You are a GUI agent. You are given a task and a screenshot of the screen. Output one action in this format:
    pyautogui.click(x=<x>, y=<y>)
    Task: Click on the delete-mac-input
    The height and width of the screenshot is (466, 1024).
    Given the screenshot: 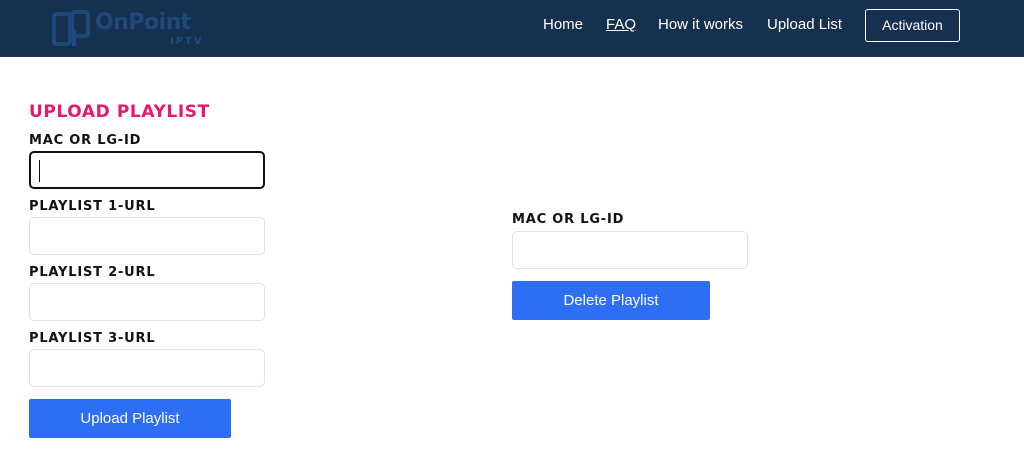 What is the action you would take?
    pyautogui.click(x=630, y=250)
    